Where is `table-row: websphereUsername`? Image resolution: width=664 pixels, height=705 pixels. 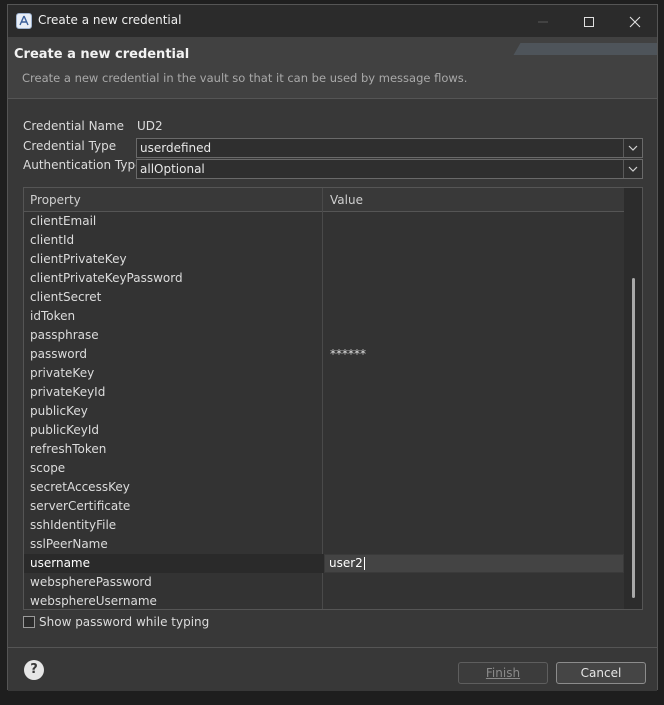
table-row: websphereUsername is located at coordinates (324, 600).